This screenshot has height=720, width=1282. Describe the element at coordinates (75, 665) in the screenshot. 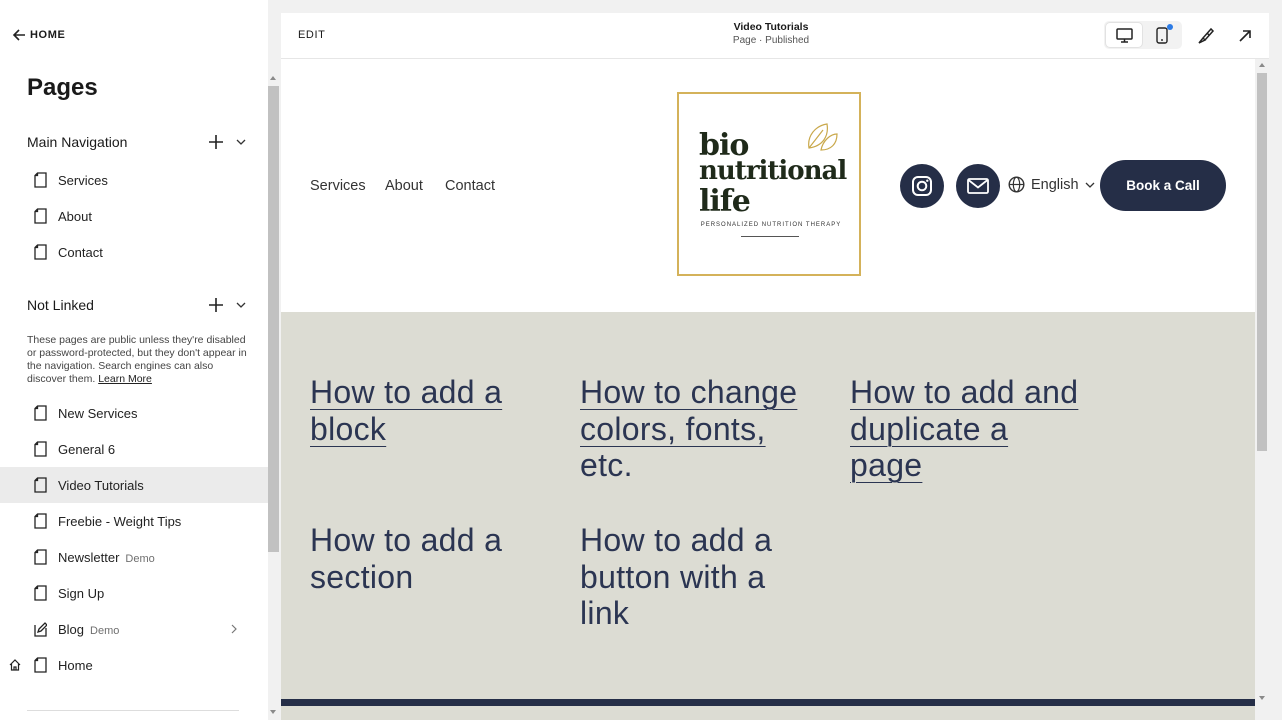

I see `sidebar-item-label: Home` at that location.